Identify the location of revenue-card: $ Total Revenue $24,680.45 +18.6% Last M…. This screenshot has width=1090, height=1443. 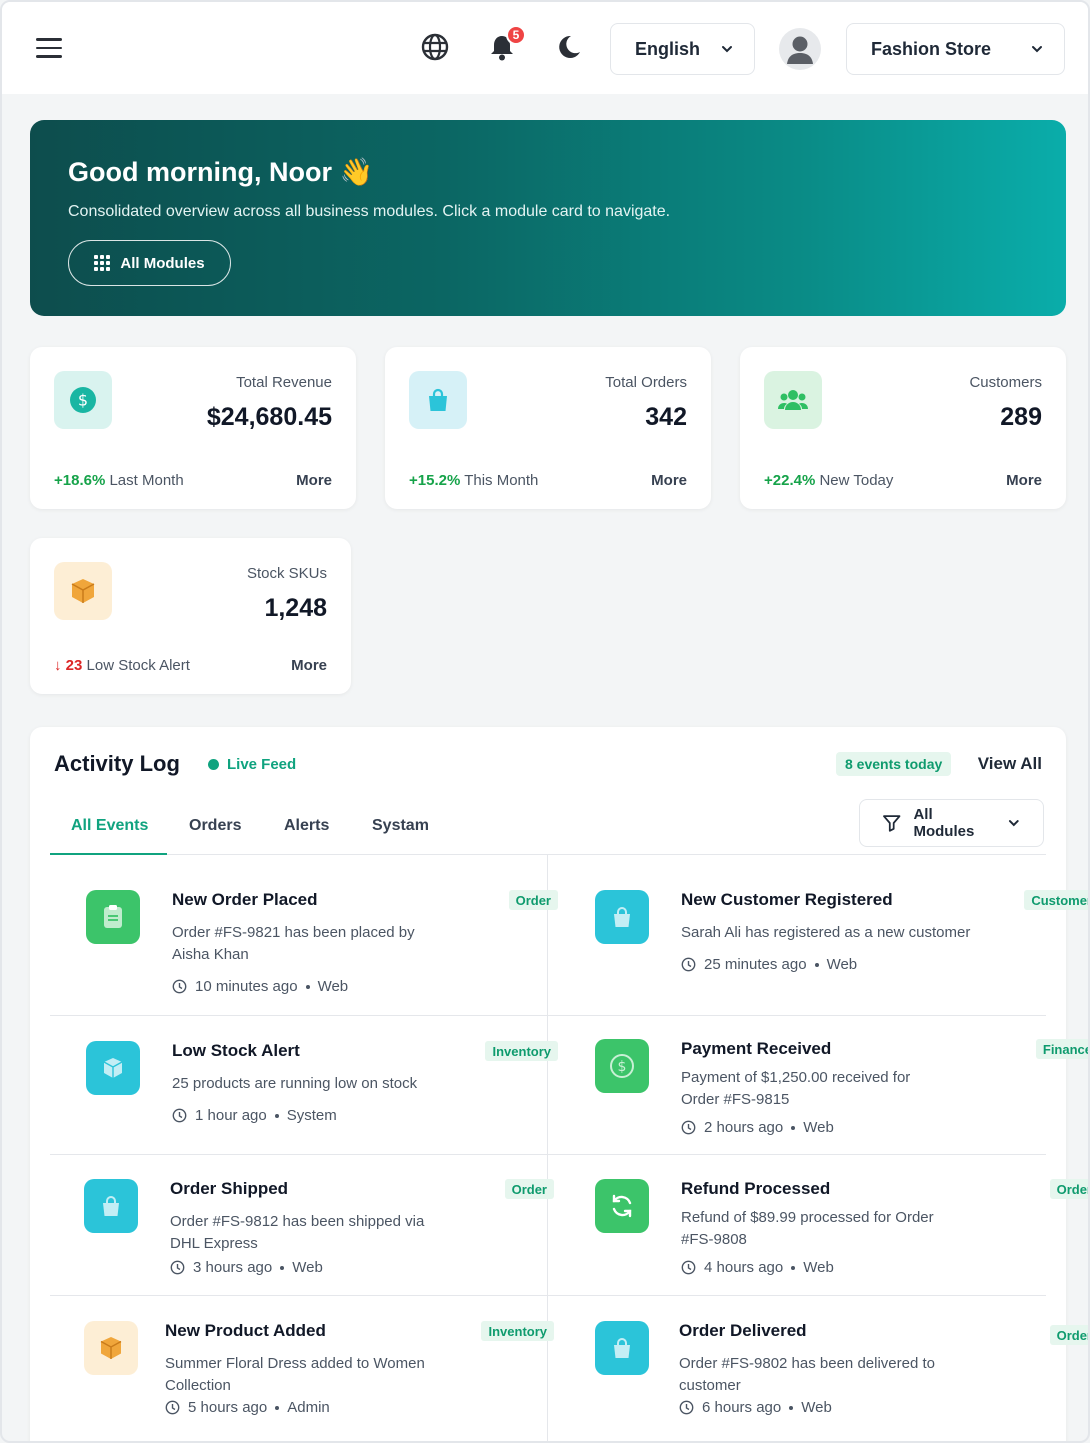
(193, 428).